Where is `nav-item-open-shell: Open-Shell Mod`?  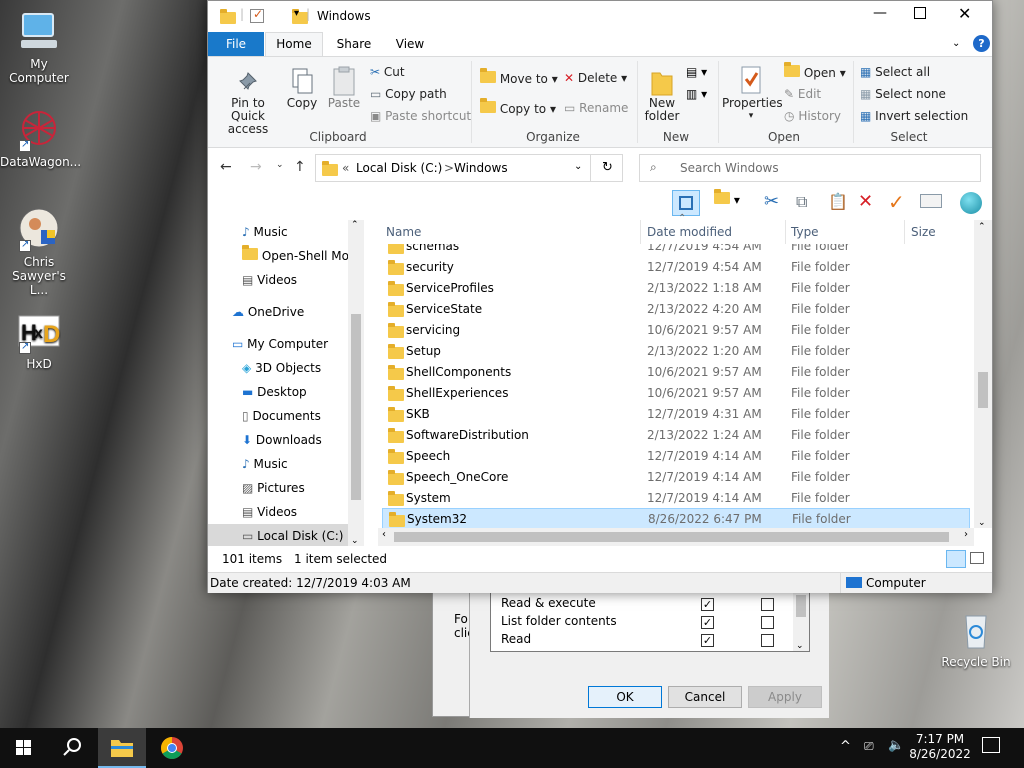 nav-item-open-shell: Open-Shell Mod is located at coordinates (303, 256).